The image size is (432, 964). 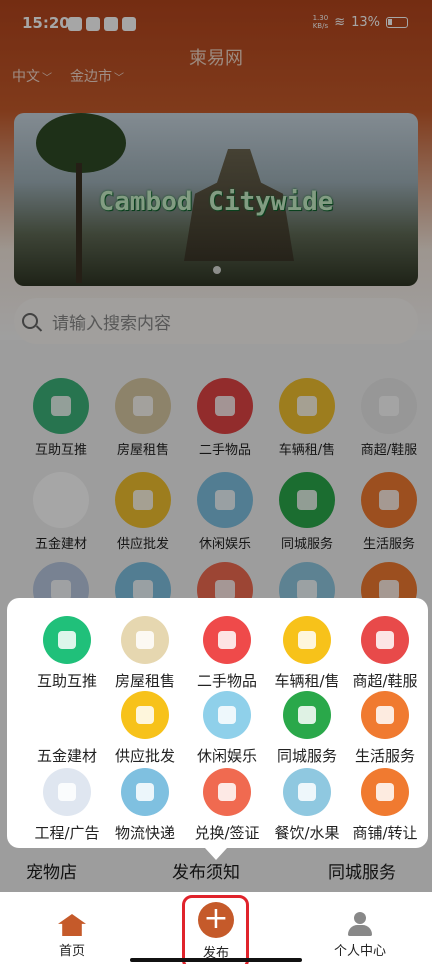 I want to click on publish-category-label: 二手物品, so click(x=226, y=681).